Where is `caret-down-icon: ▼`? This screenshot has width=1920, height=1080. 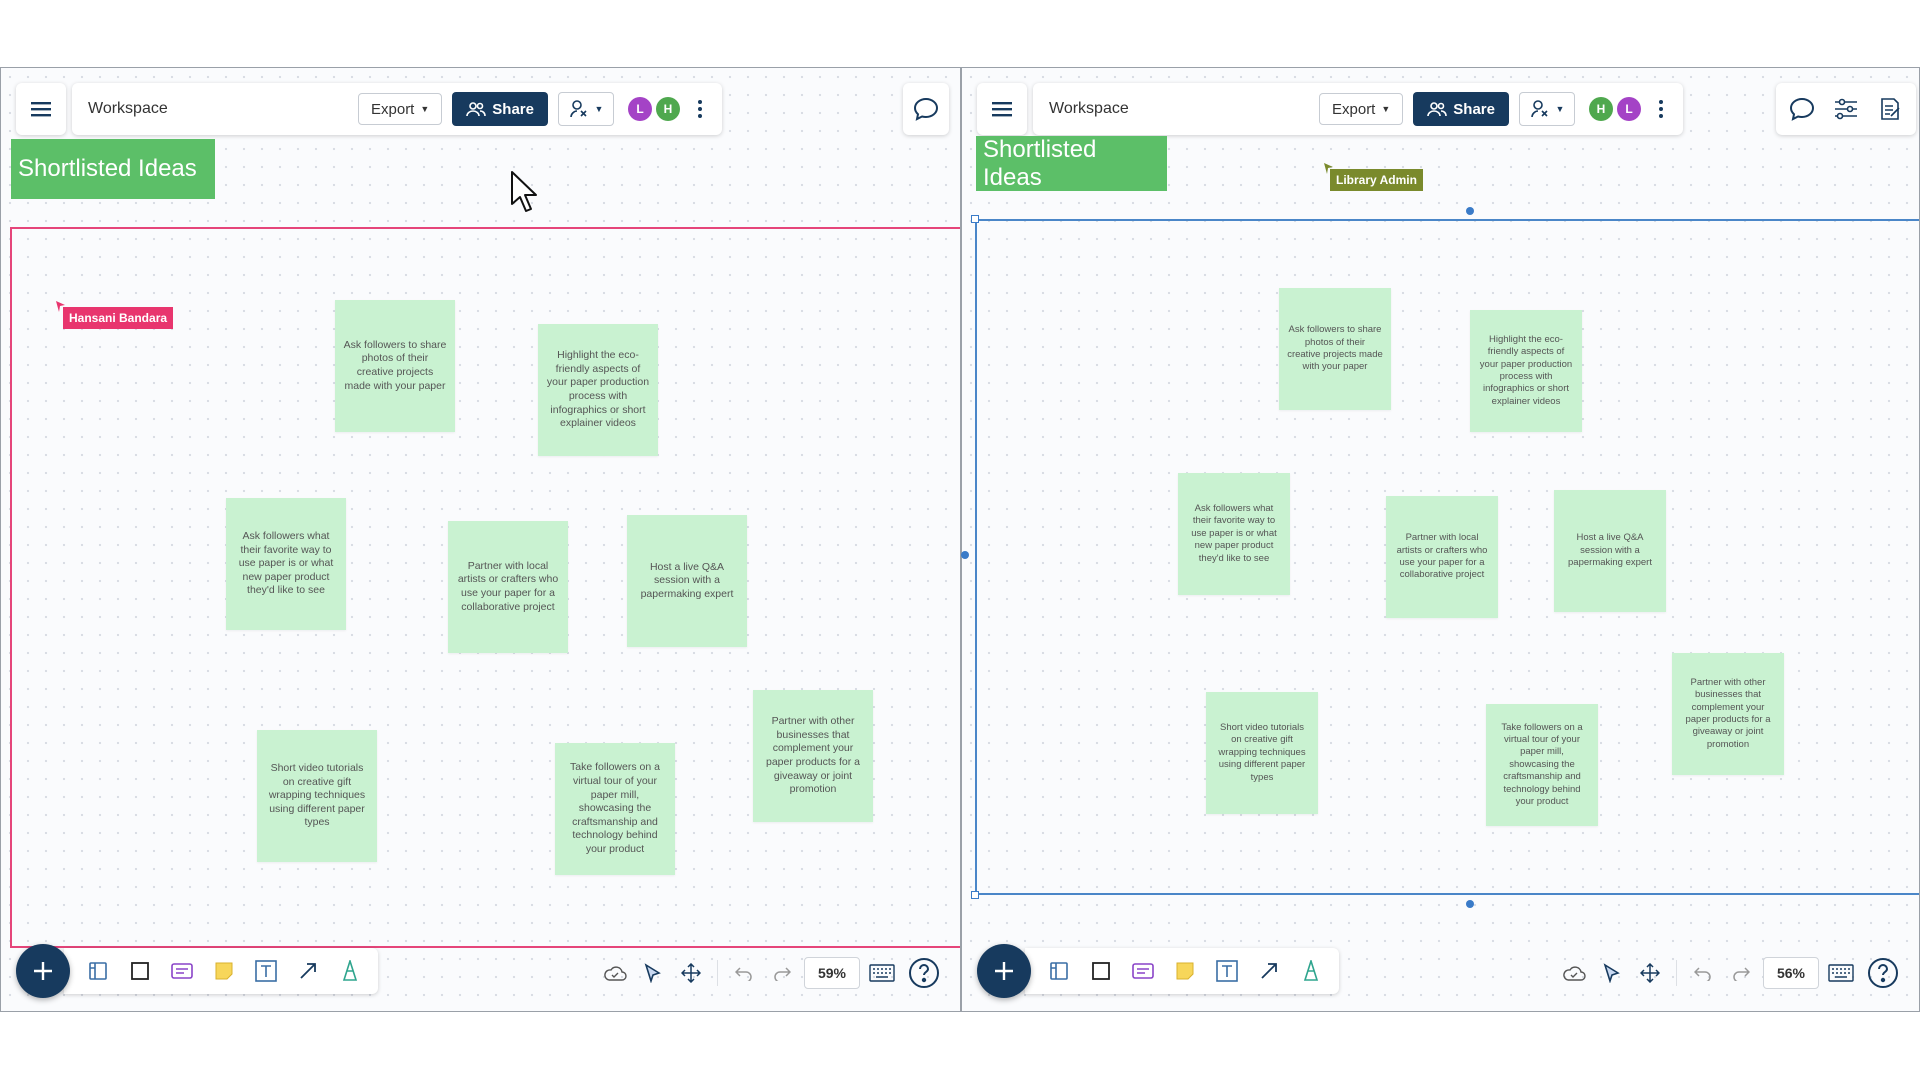 caret-down-icon: ▼ is located at coordinates (1560, 109).